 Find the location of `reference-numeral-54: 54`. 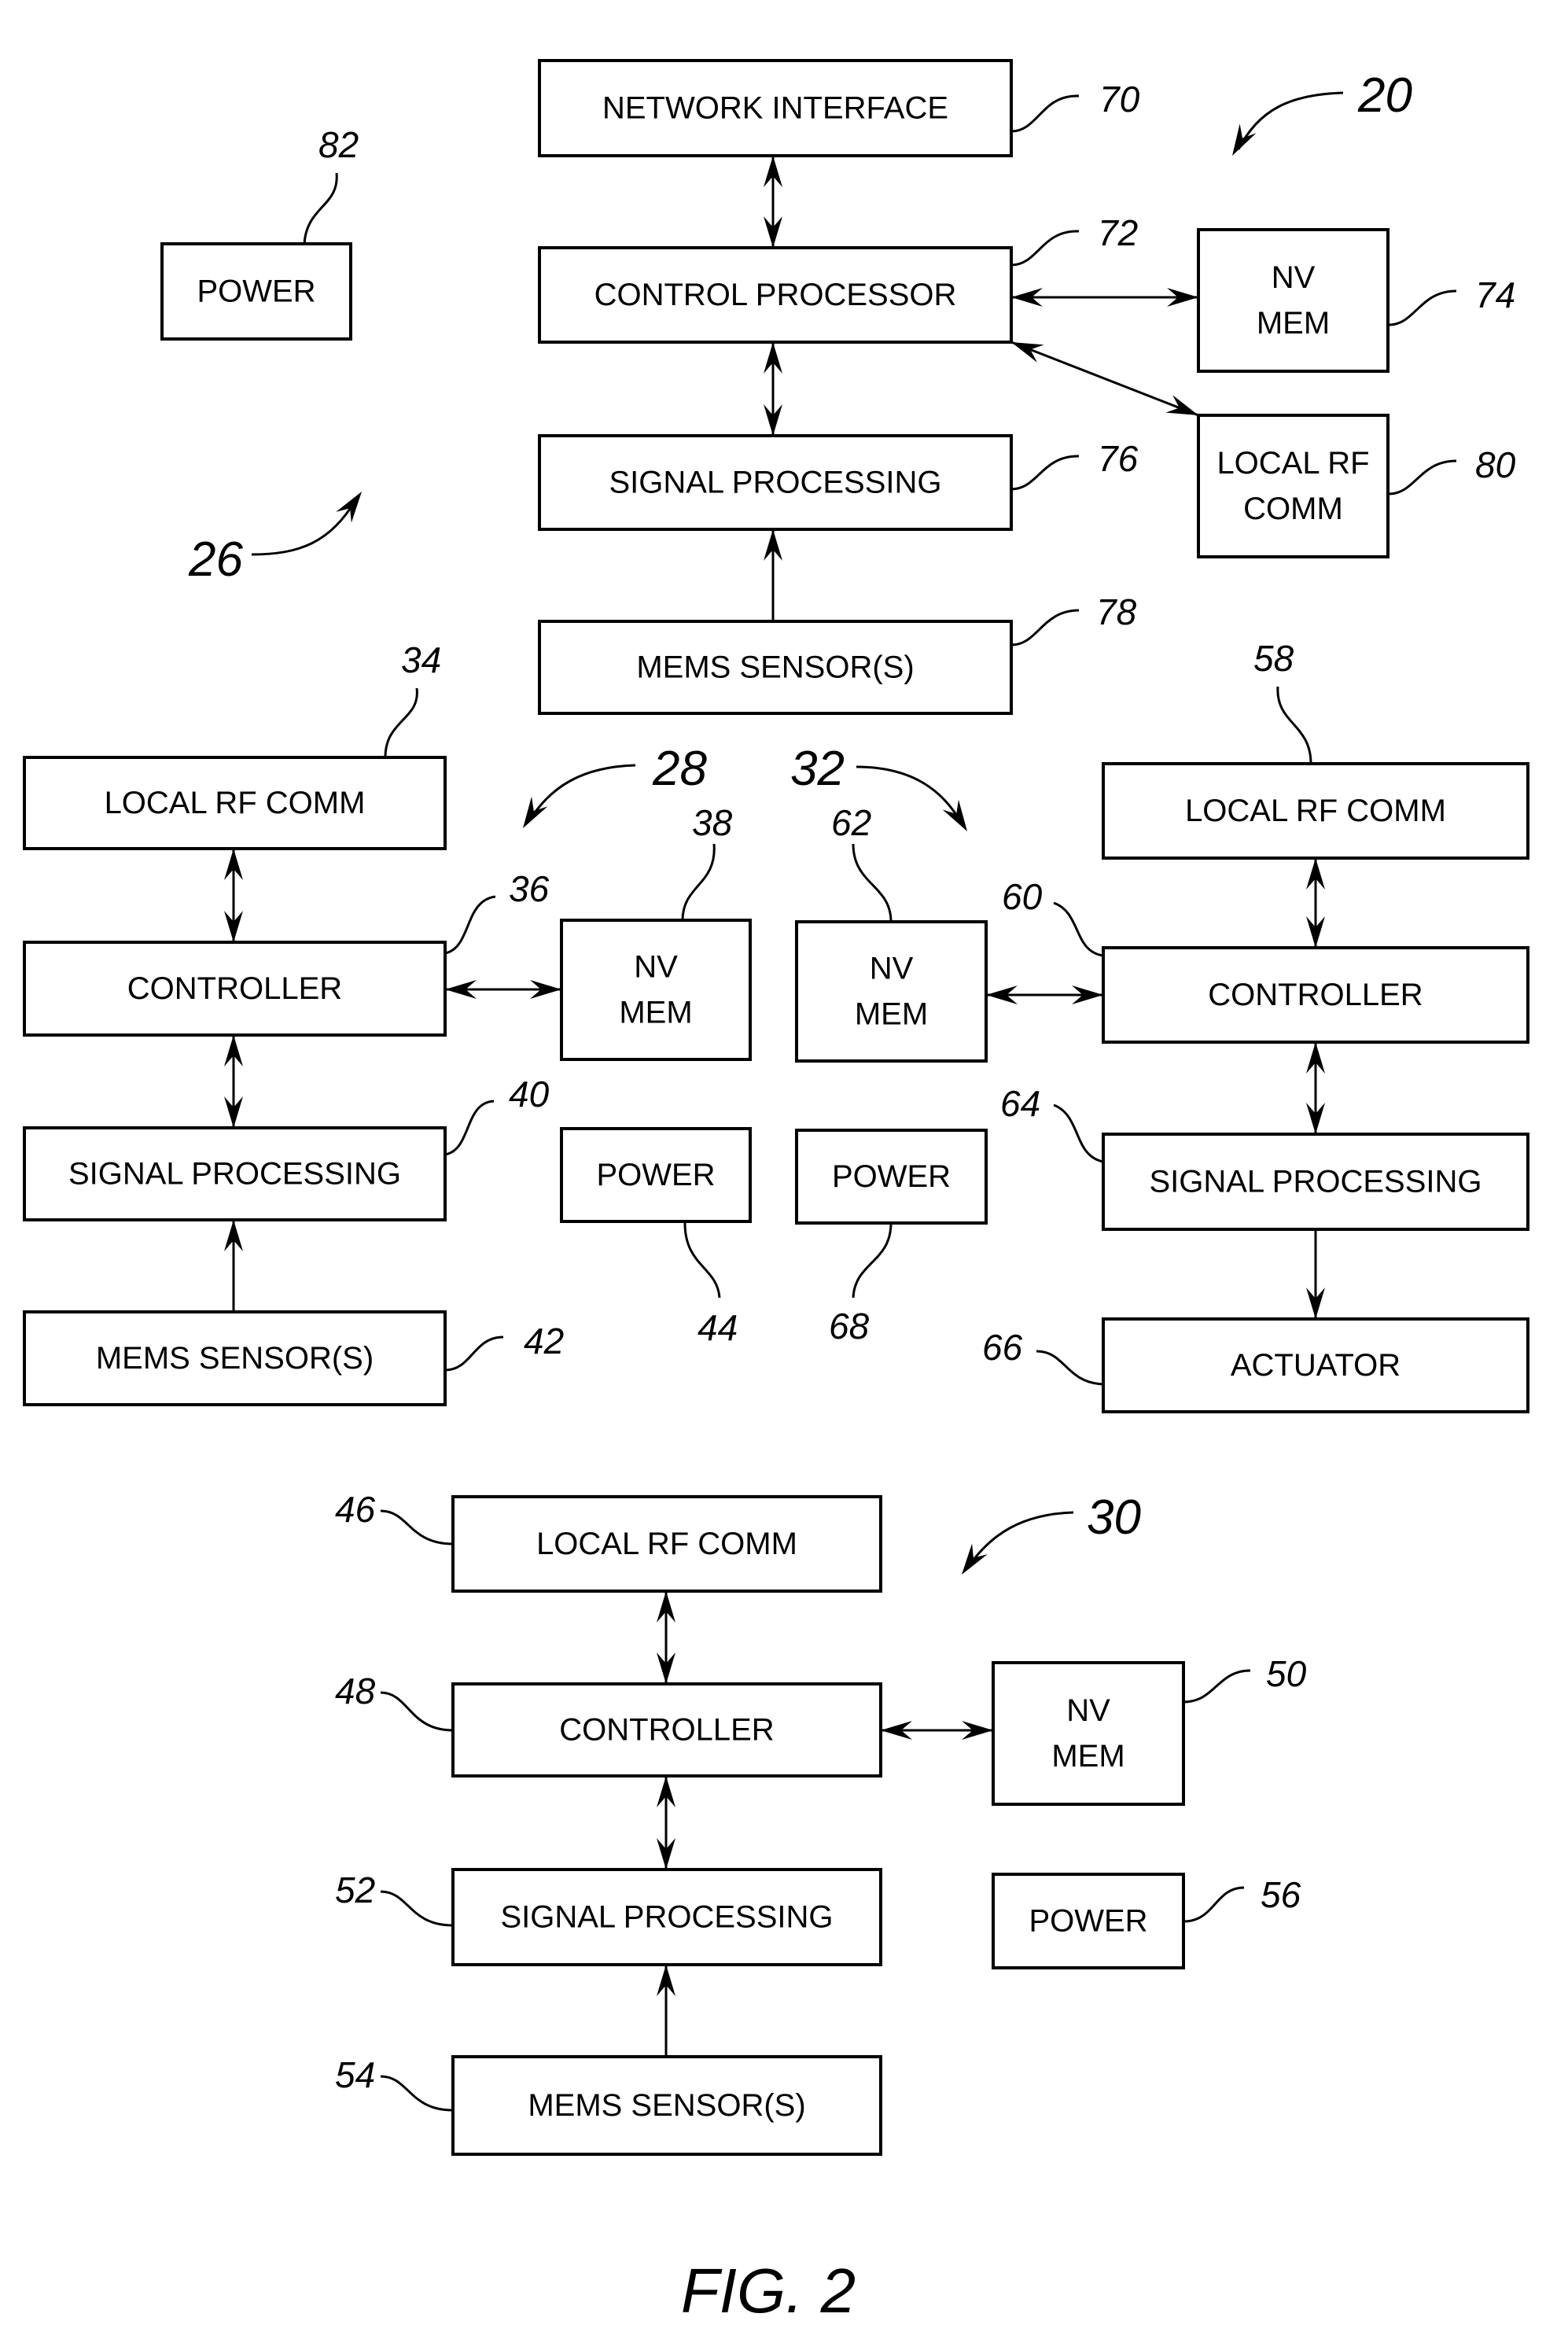

reference-numeral-54: 54 is located at coordinates (355, 2075).